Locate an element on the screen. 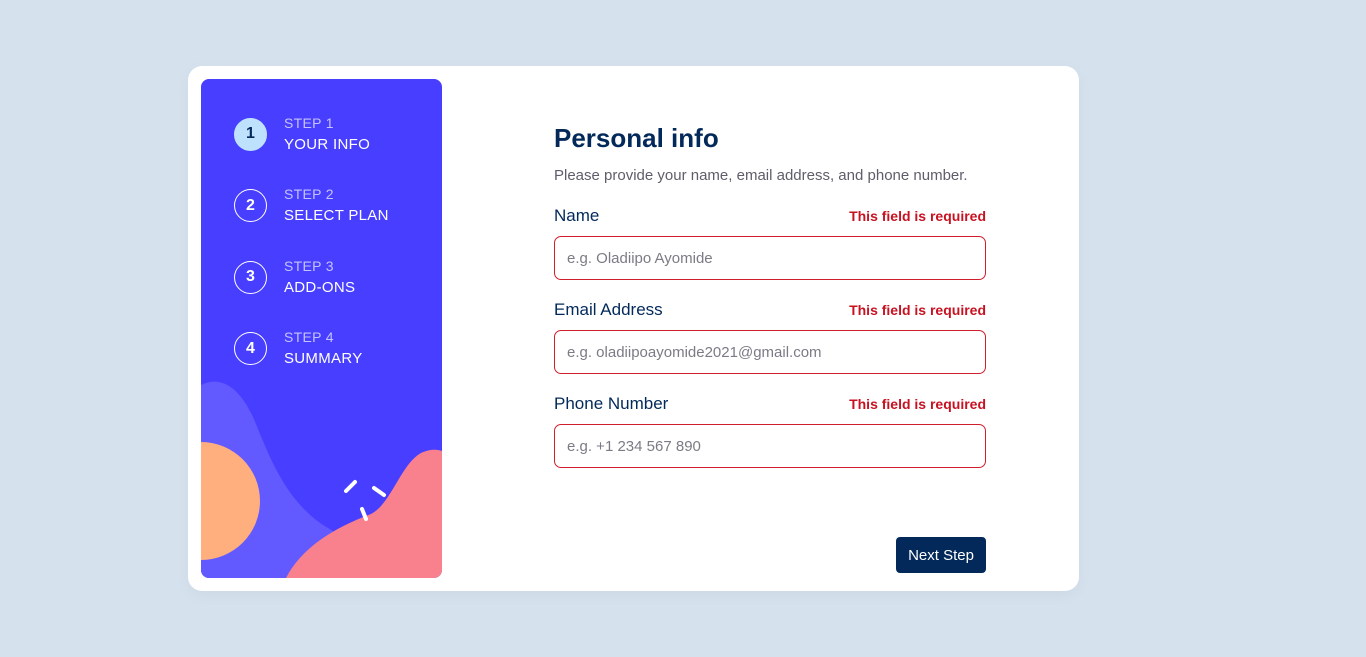 This screenshot has height=657, width=1366. step-label: STEP 1 is located at coordinates (309, 122).